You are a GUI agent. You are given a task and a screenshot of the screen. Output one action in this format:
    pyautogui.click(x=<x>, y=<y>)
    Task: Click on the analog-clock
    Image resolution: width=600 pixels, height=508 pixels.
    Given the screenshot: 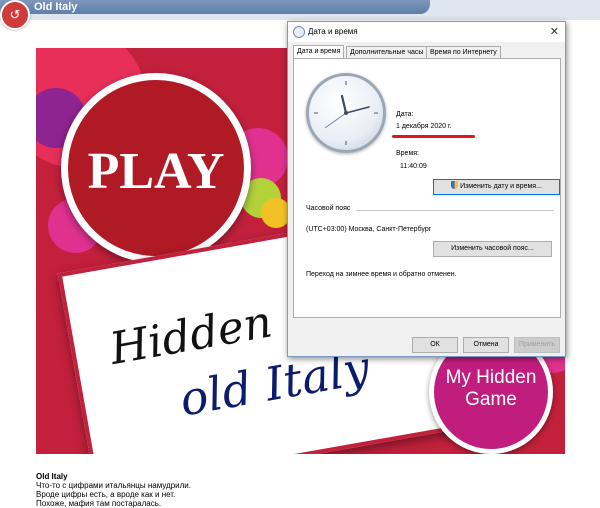 What is the action you would take?
    pyautogui.click(x=346, y=113)
    